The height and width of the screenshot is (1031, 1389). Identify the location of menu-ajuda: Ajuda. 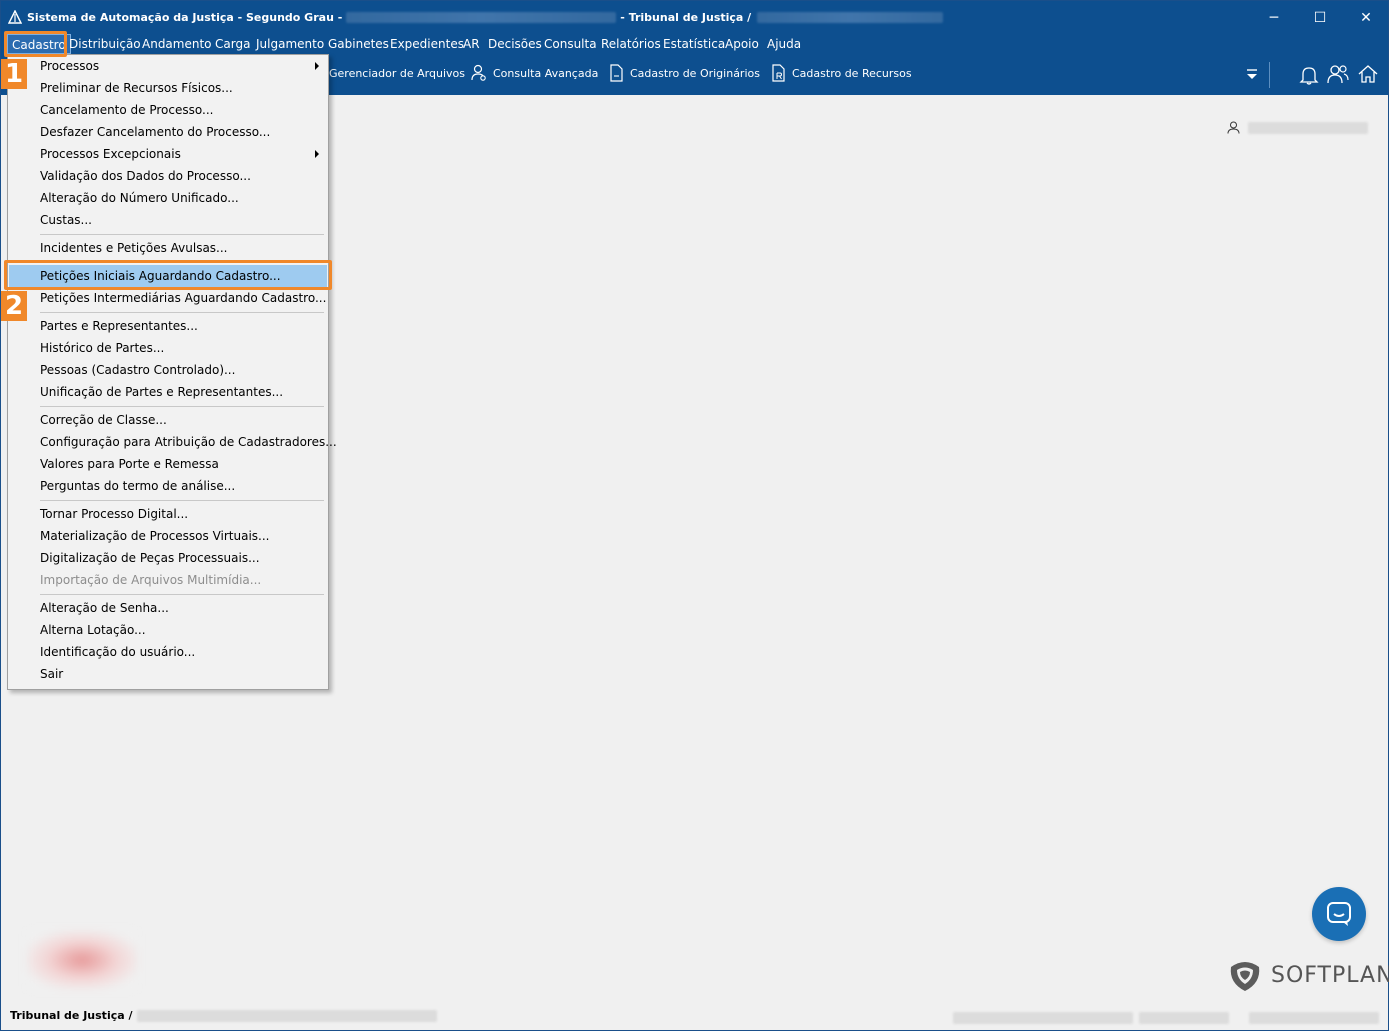
(784, 44).